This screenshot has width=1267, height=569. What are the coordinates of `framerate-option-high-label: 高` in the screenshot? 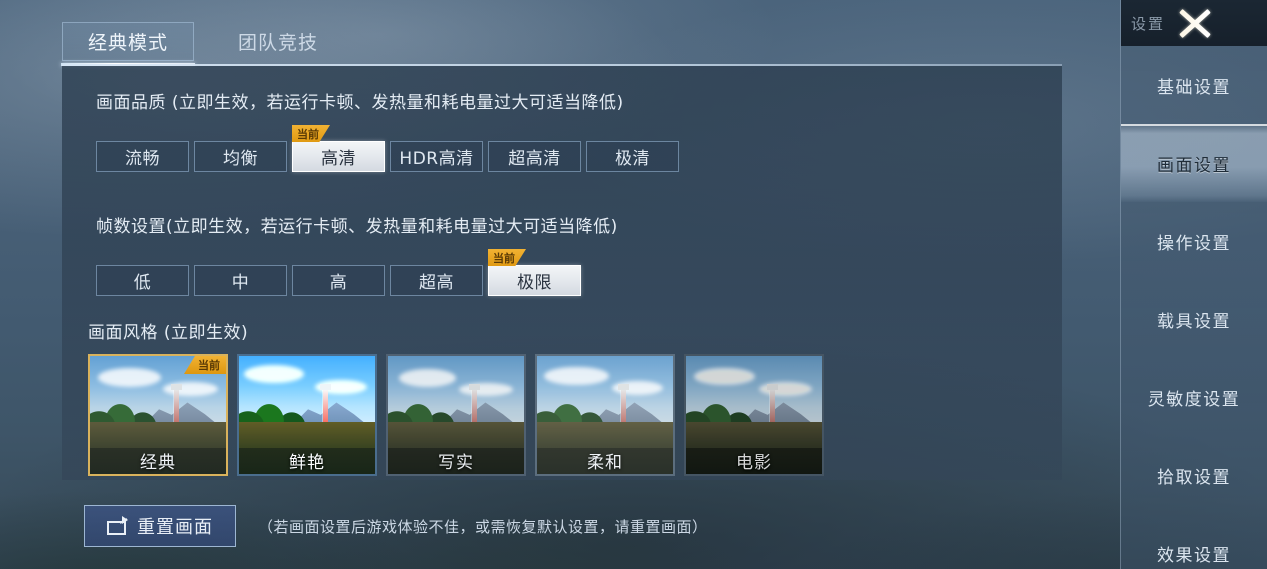 It's located at (338, 283).